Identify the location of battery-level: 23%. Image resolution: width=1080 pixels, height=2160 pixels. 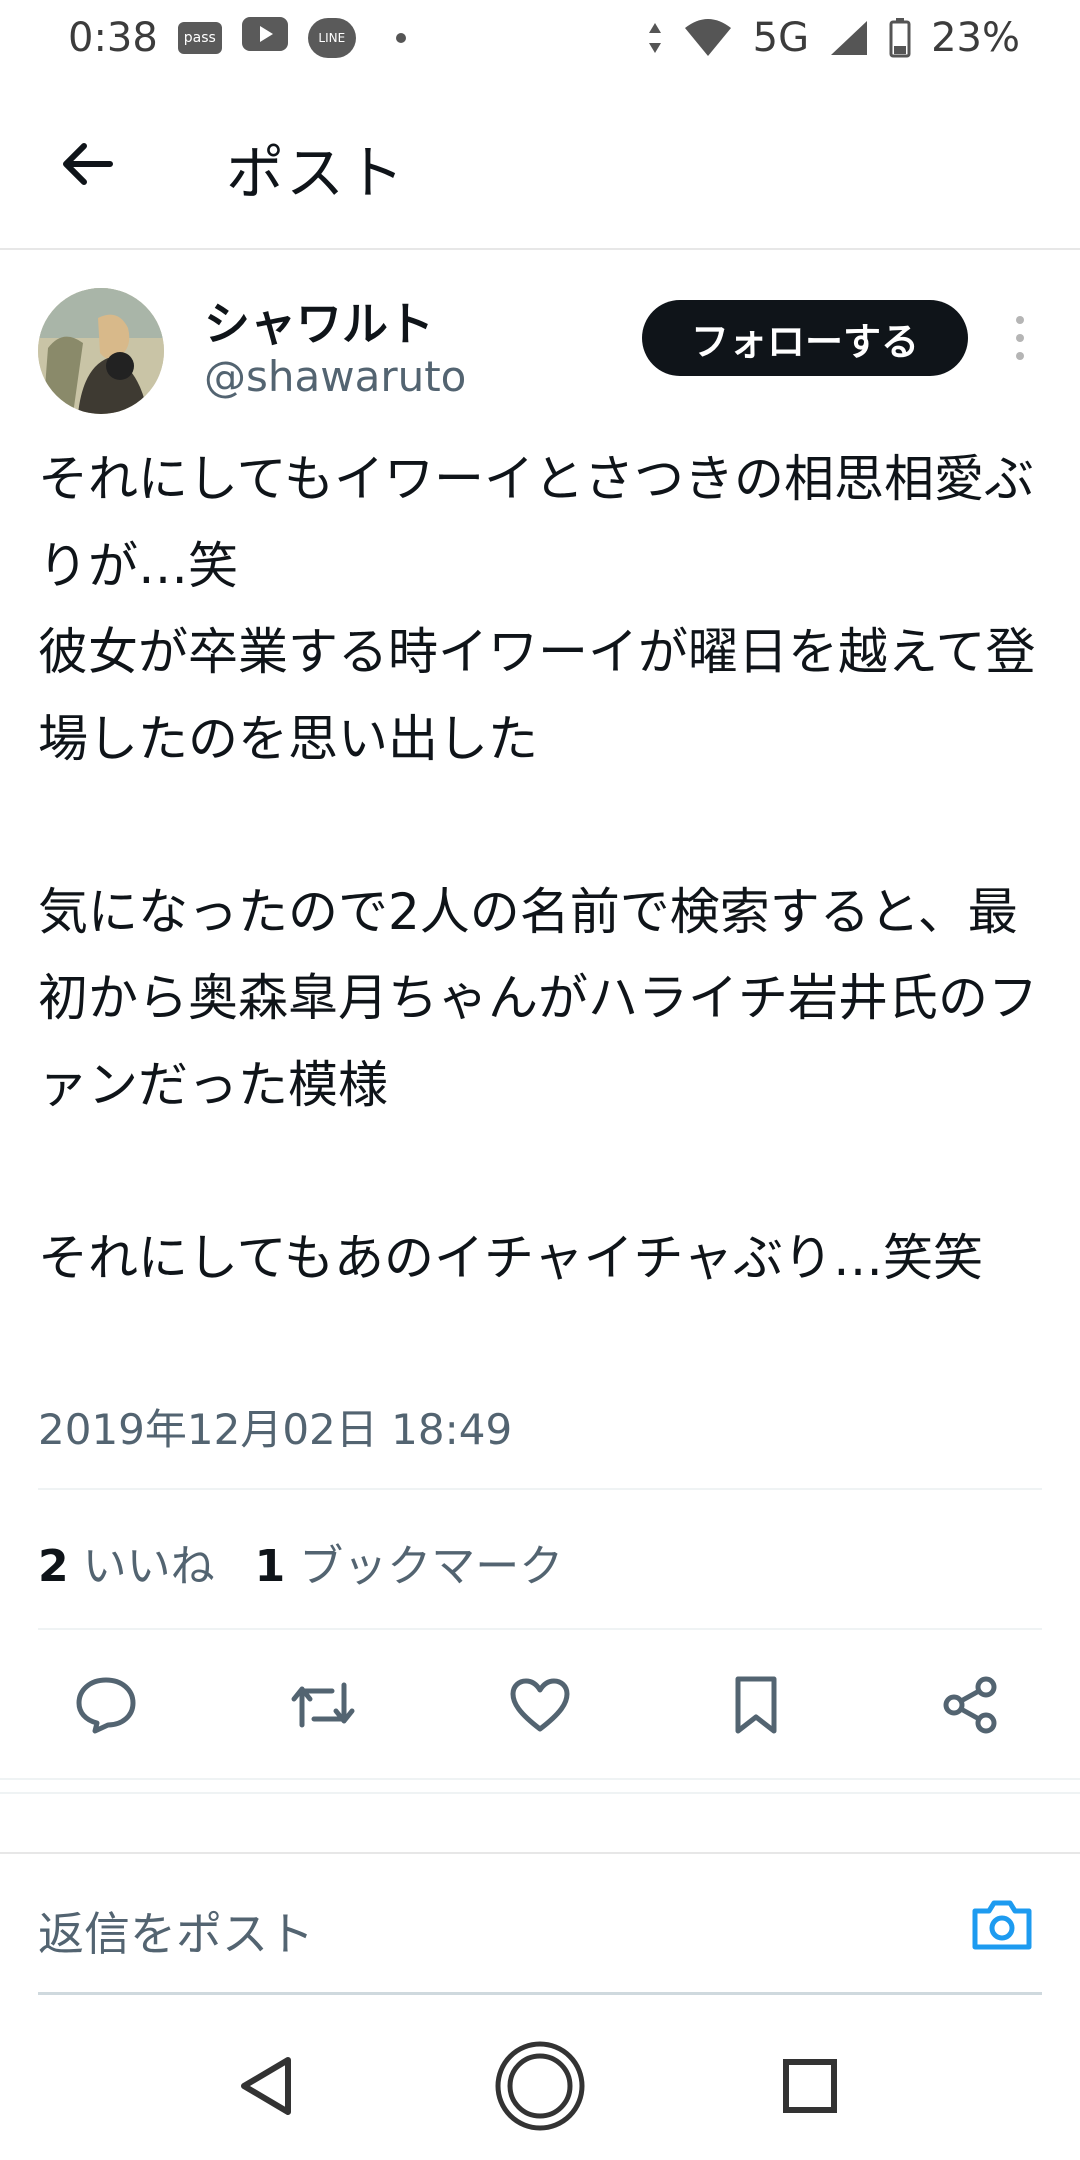
(975, 38).